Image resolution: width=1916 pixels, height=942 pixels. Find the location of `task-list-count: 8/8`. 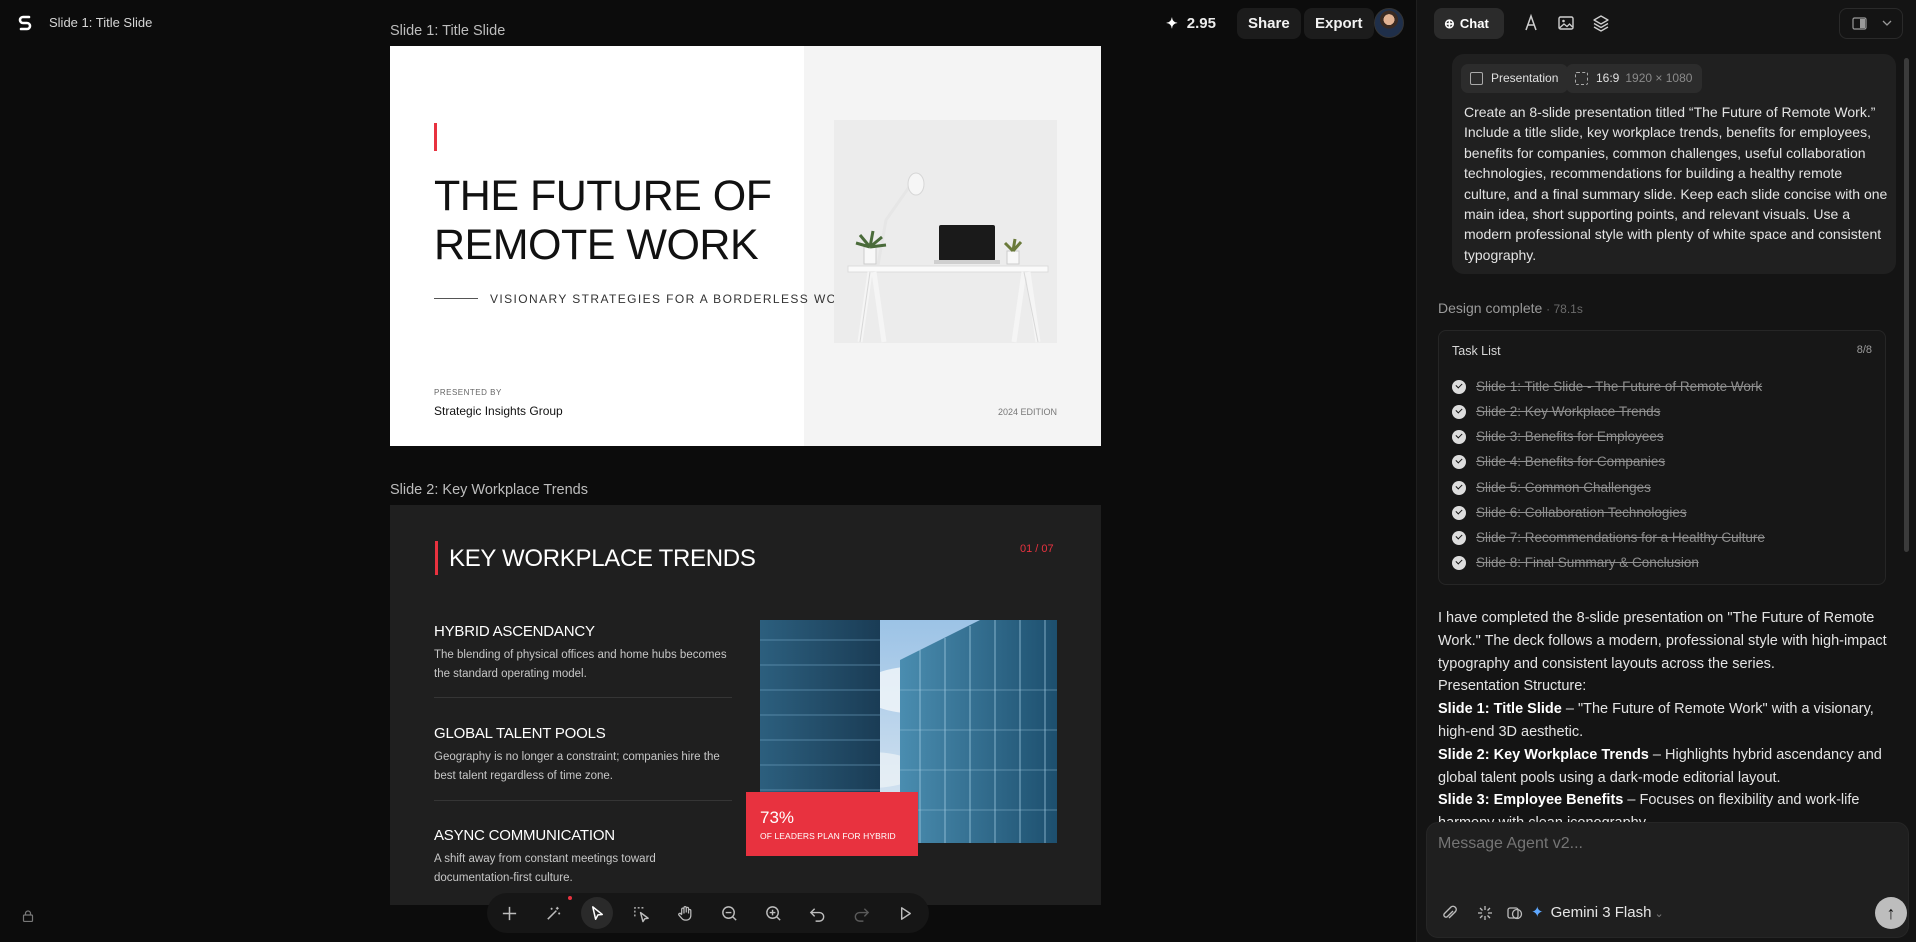

task-list-count: 8/8 is located at coordinates (1864, 350).